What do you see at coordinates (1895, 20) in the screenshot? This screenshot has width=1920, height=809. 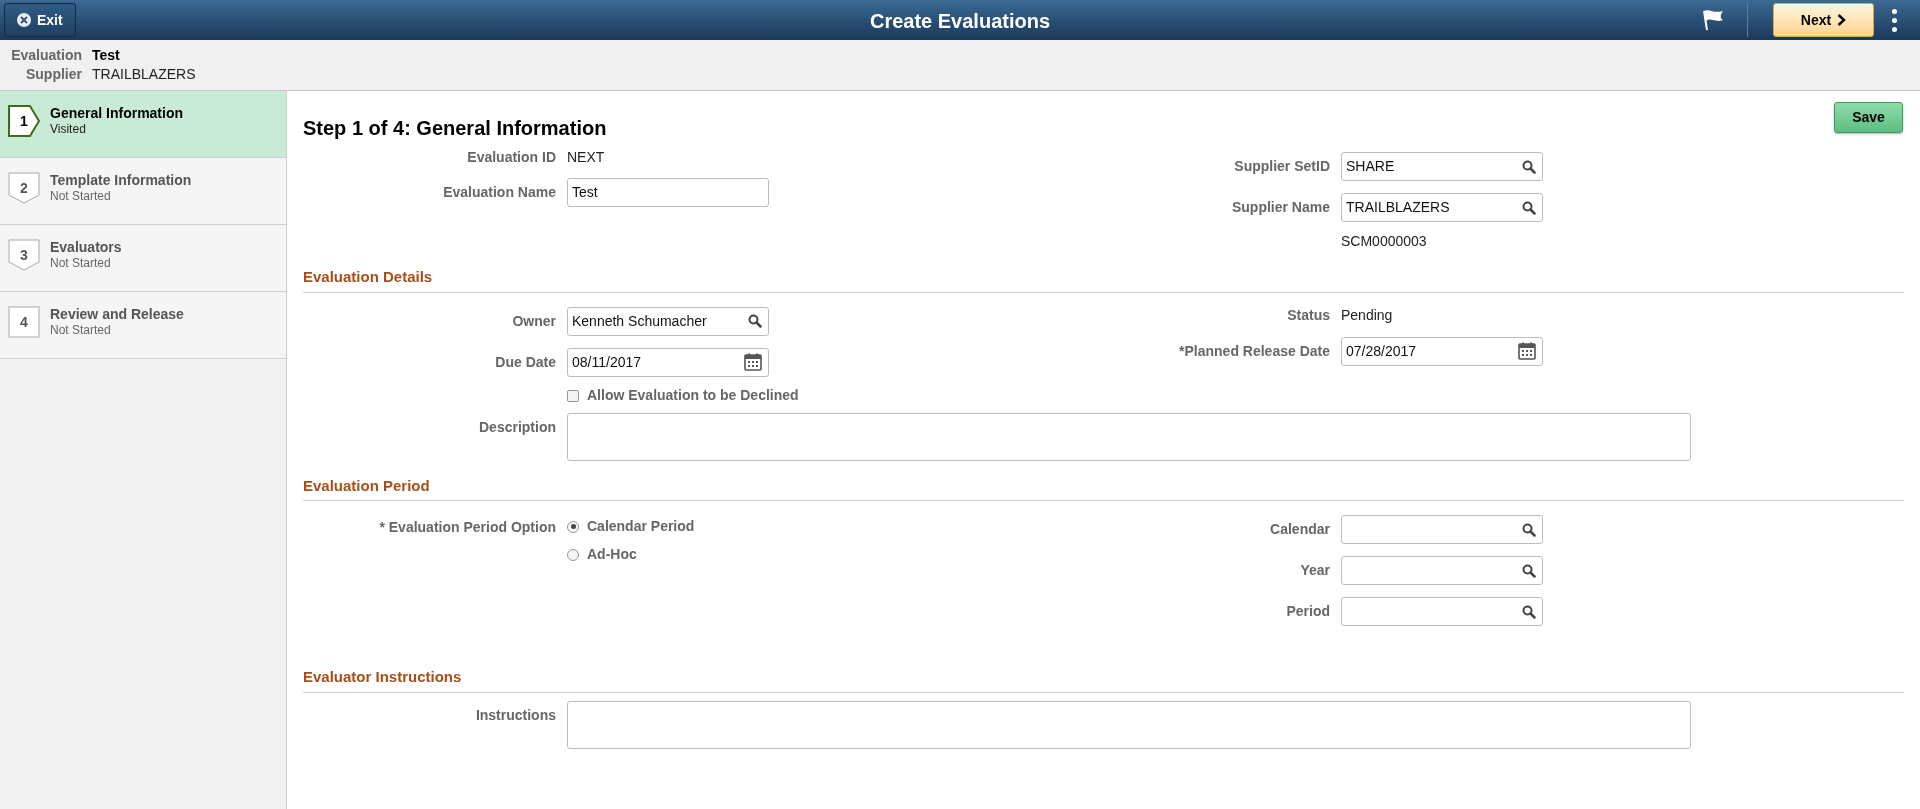 I see `more-menu-icon` at bounding box center [1895, 20].